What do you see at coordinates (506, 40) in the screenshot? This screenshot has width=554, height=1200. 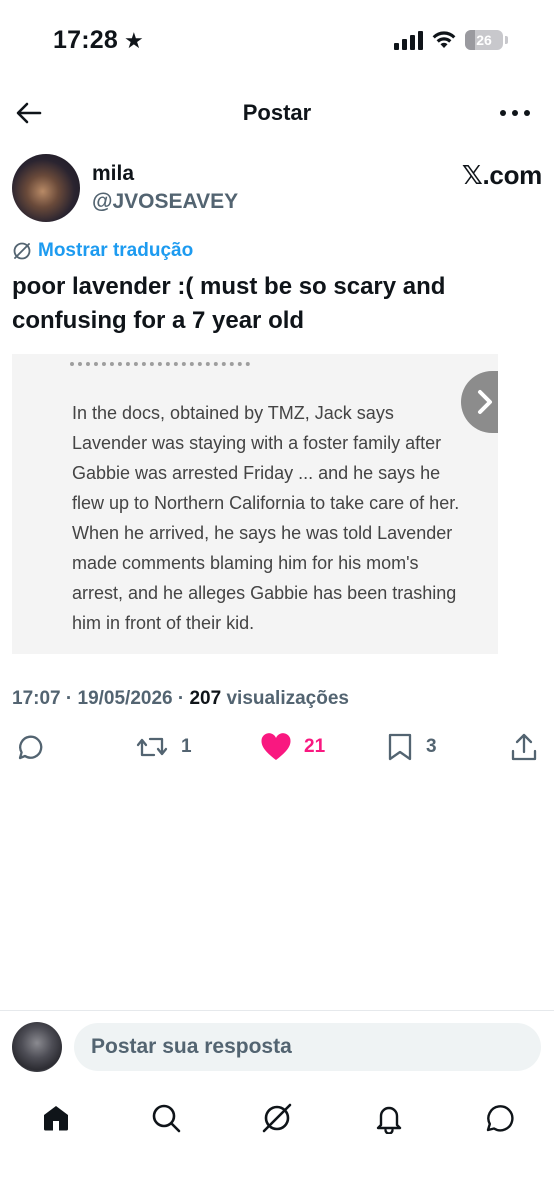 I see `battery-cap` at bounding box center [506, 40].